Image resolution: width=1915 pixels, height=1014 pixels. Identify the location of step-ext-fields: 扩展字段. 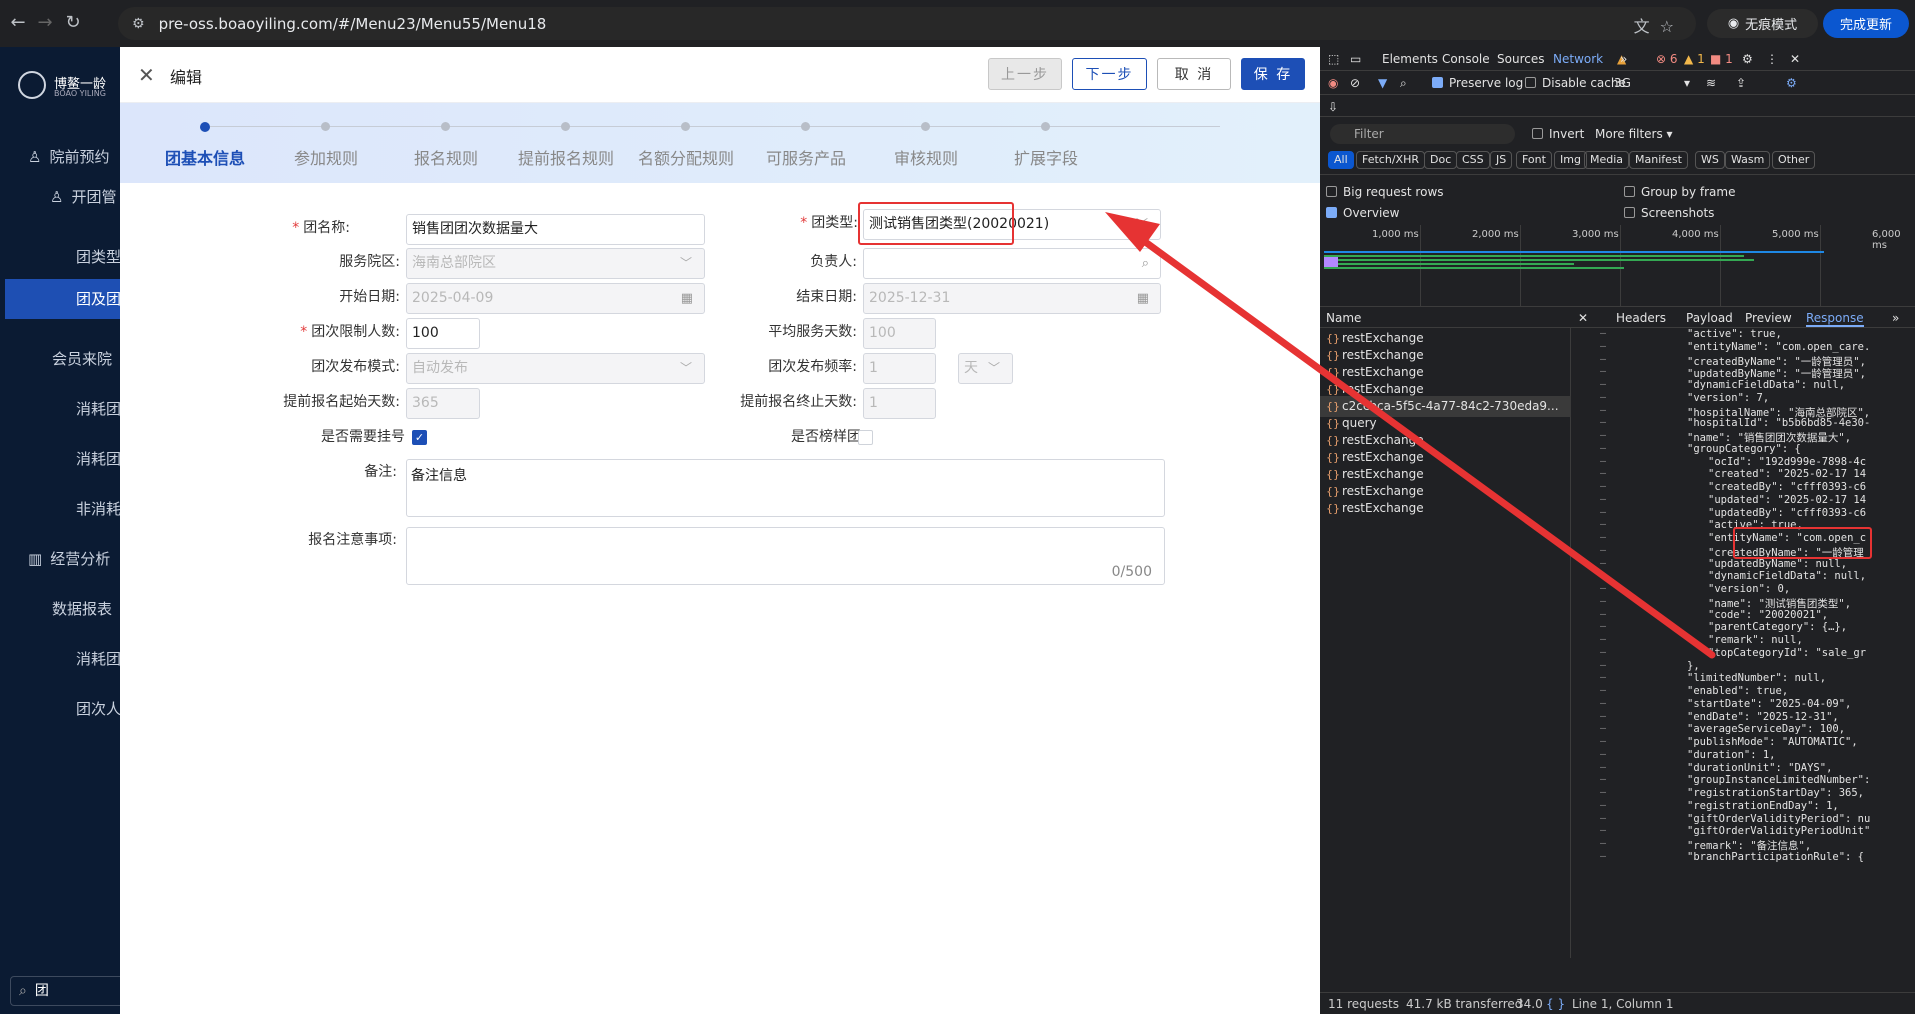
(1046, 143).